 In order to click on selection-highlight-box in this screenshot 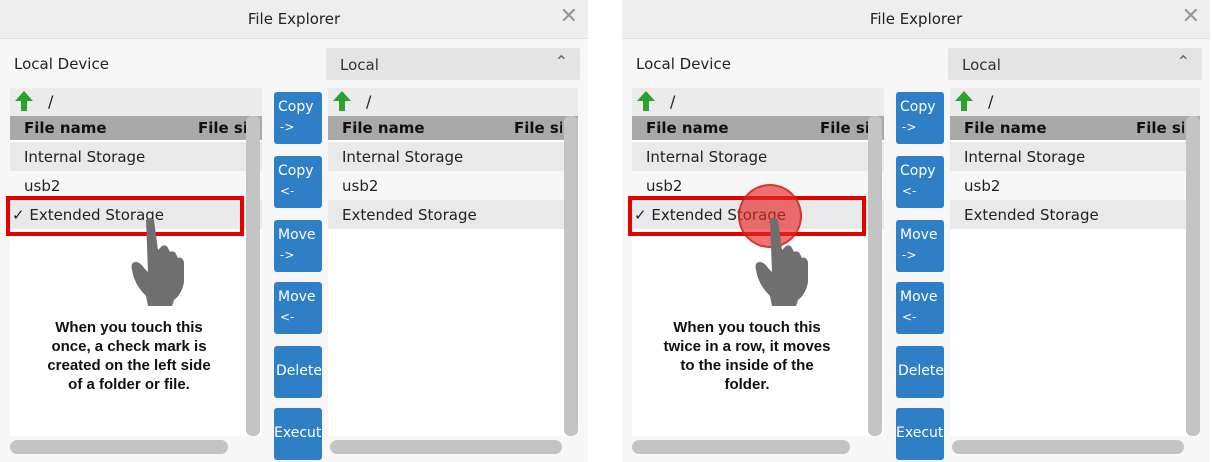, I will do `click(125, 216)`.